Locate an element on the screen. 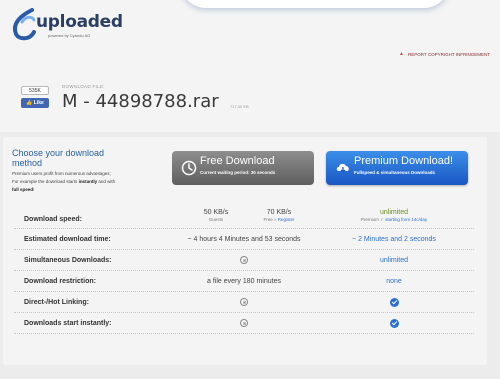 The image size is (500, 379). facebook-like-widget: 535K 👍 Like is located at coordinates (35, 97).